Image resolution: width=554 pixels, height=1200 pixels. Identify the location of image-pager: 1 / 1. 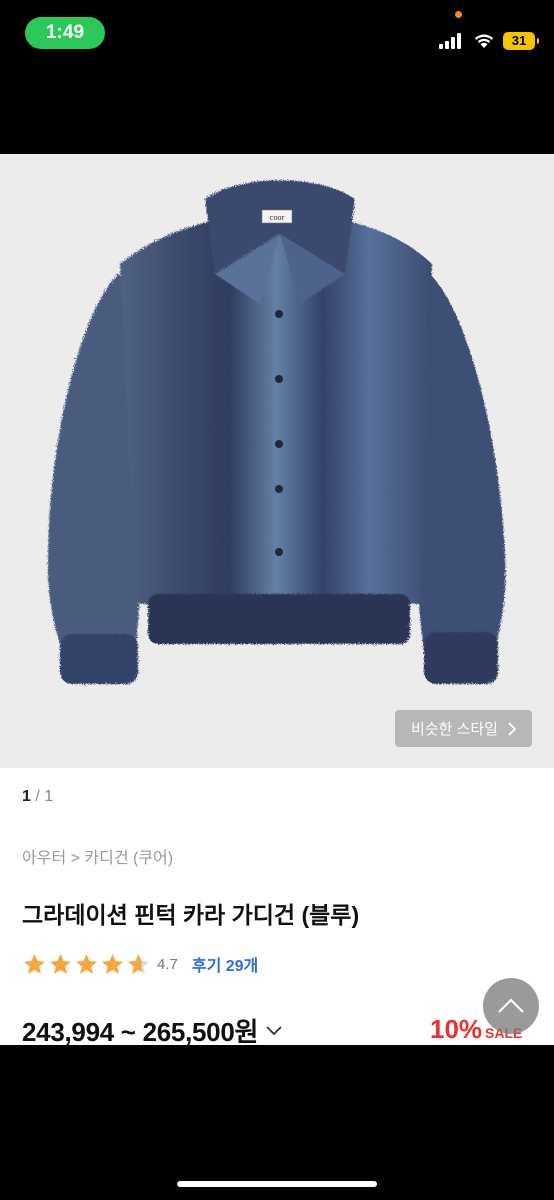
(37, 797).